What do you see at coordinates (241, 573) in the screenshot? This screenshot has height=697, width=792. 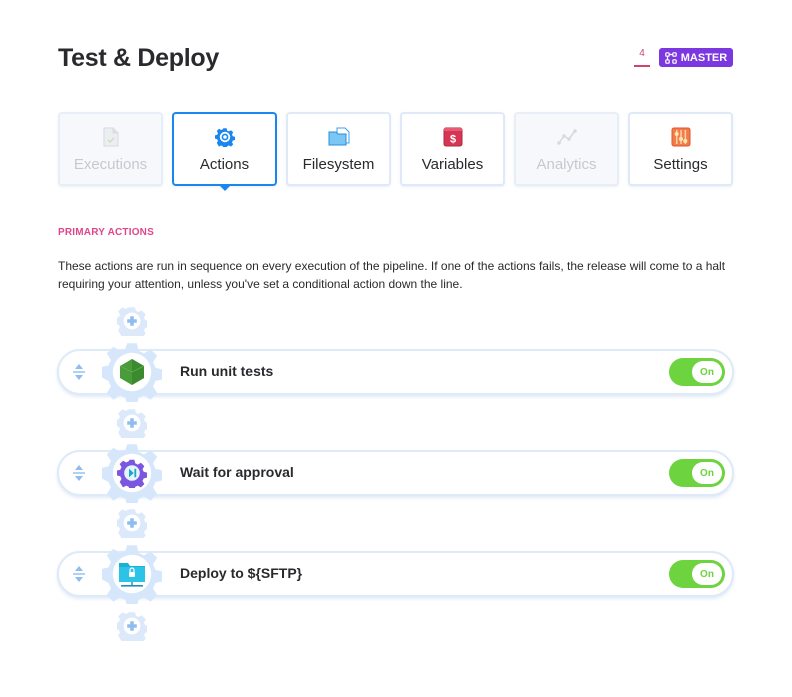 I see `action-name: Deploy to ${SFTP}` at bounding box center [241, 573].